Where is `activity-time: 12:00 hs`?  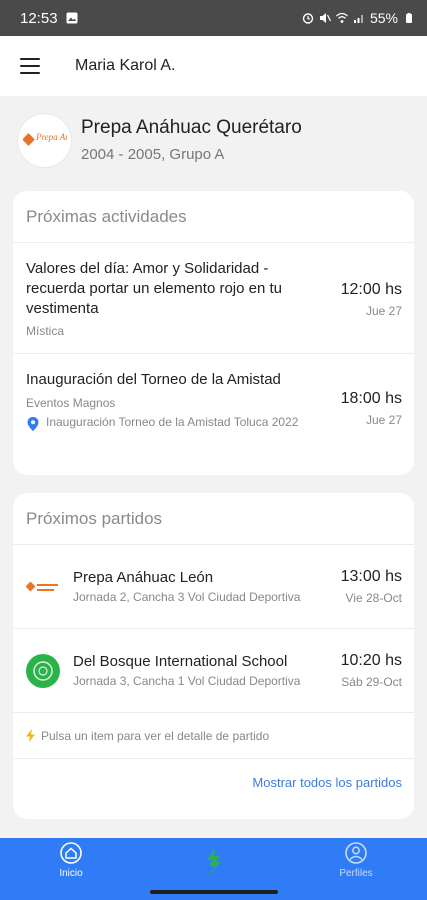
activity-time: 12:00 hs is located at coordinates (371, 289).